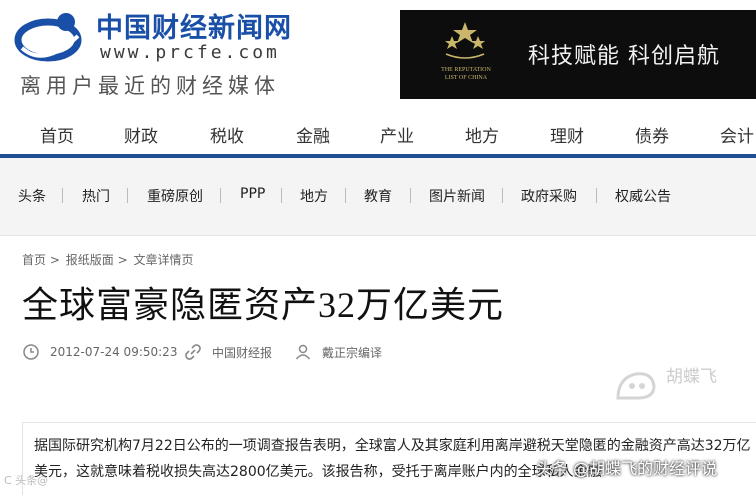 The image size is (756, 495). I want to click on article-datetime-block: 2012-07-24 09:50:23, so click(99, 352).